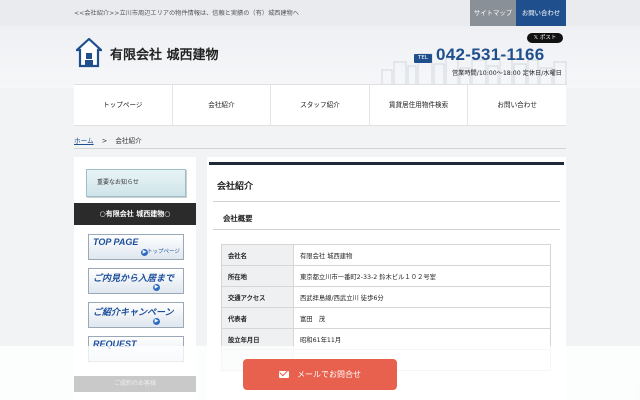  Describe the element at coordinates (128, 141) in the screenshot. I see `breadcrumb-current: 会社紹介` at that location.